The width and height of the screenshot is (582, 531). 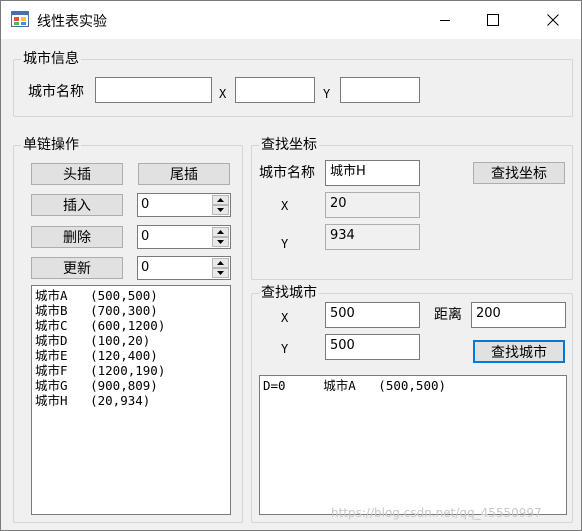 I want to click on find-city-x-input: 500, so click(x=372, y=315).